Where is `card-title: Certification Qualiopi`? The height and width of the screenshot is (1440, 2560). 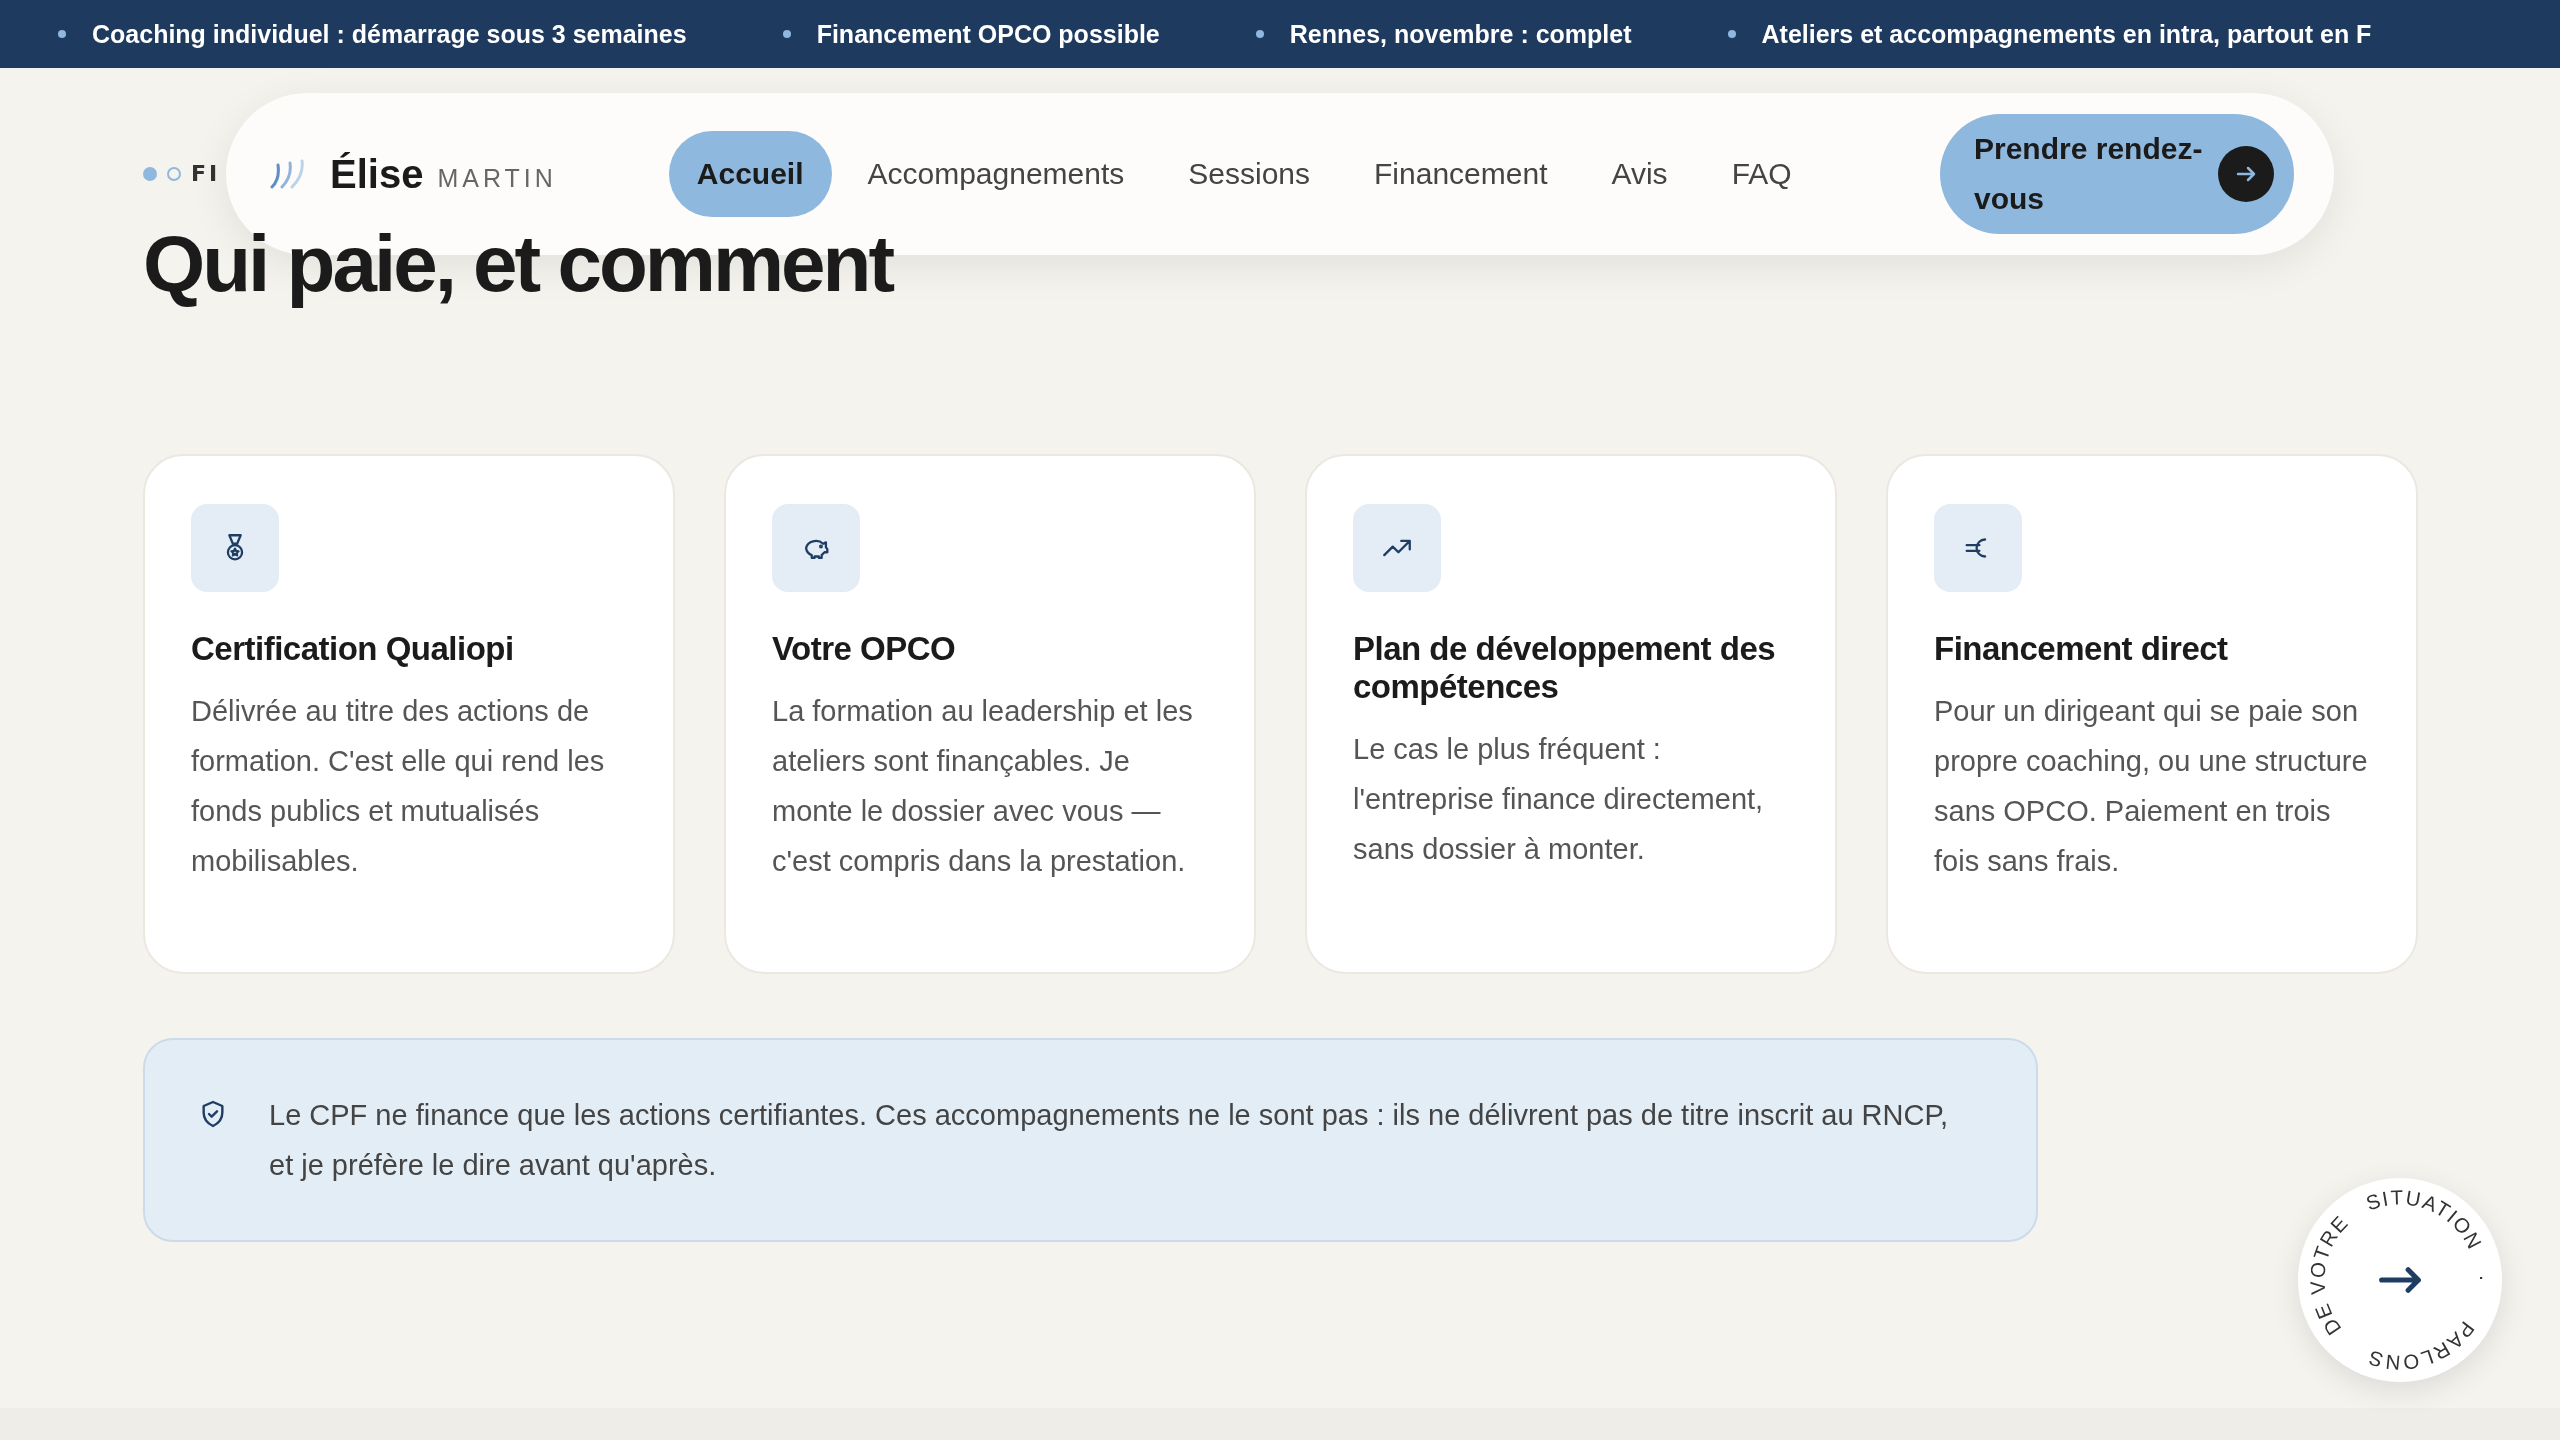
card-title: Certification Qualiopi is located at coordinates (353, 649).